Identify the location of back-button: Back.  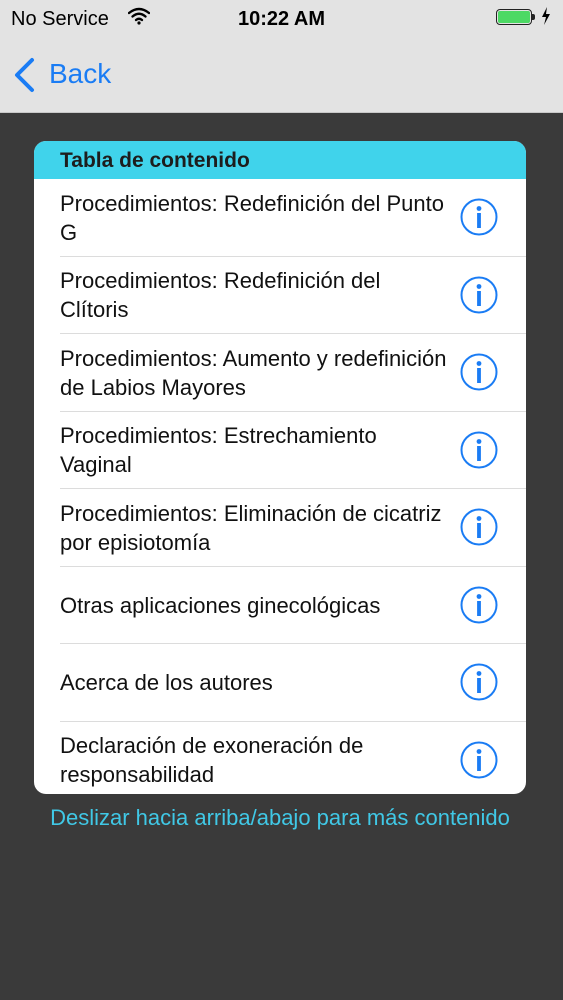
(72, 75).